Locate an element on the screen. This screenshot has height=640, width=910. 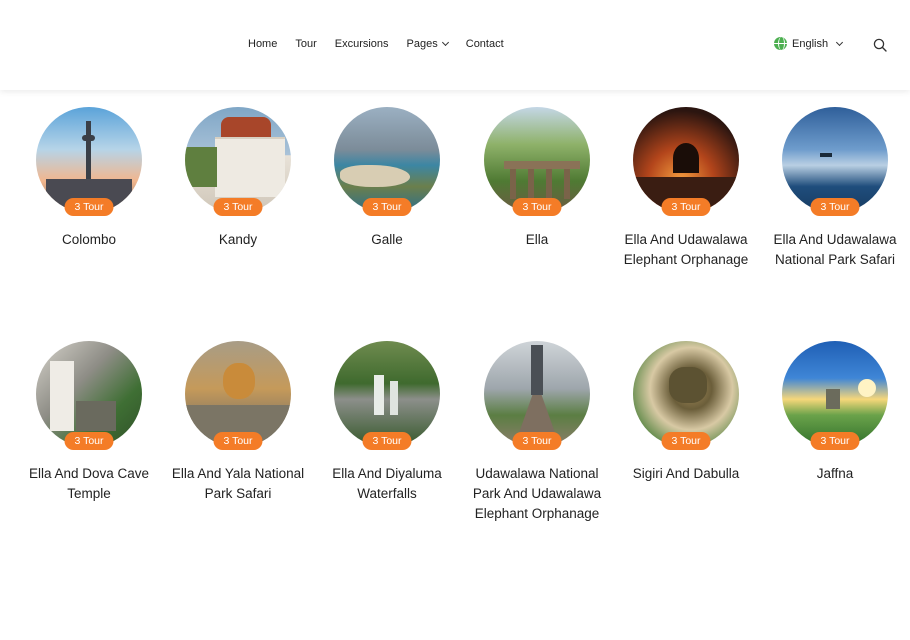
destination-name: Colombo is located at coordinates (89, 239).